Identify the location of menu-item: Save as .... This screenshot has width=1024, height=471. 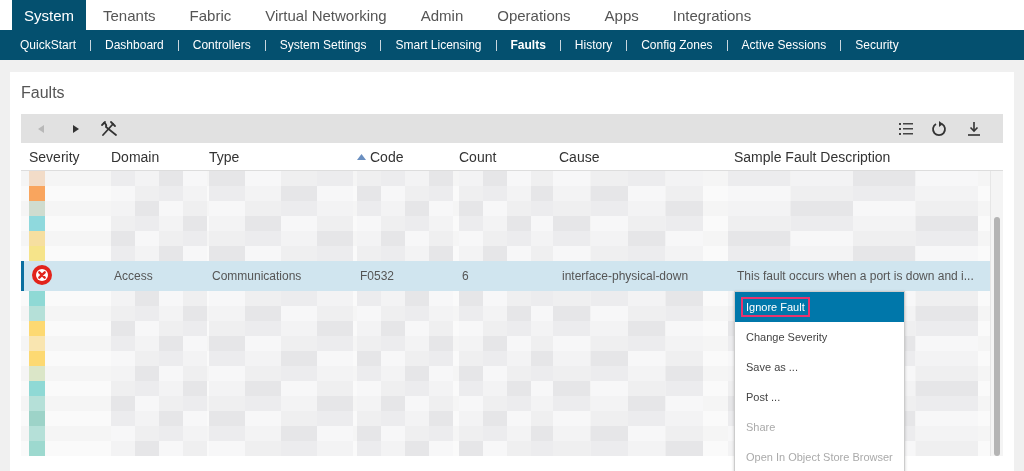
(819, 367).